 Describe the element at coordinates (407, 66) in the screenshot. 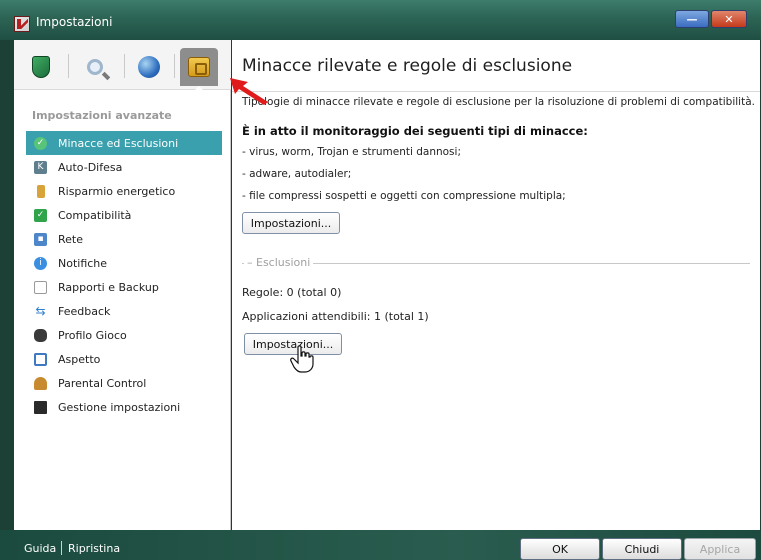

I see `page-title: Minacce rilevate e regole di esclusione` at that location.